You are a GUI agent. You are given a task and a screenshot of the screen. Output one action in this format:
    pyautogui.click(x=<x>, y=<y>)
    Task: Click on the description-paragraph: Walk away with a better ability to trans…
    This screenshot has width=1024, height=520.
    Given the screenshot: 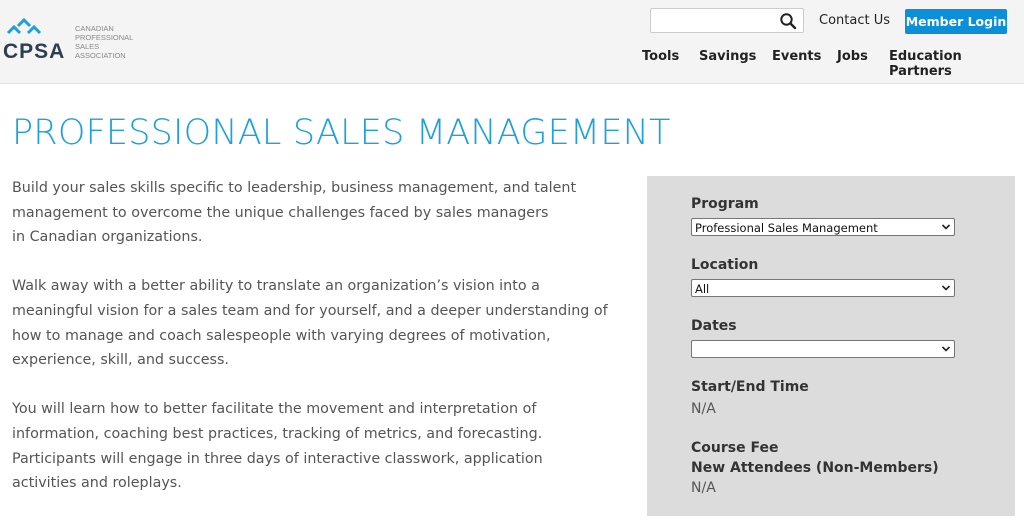 What is the action you would take?
    pyautogui.click(x=310, y=323)
    